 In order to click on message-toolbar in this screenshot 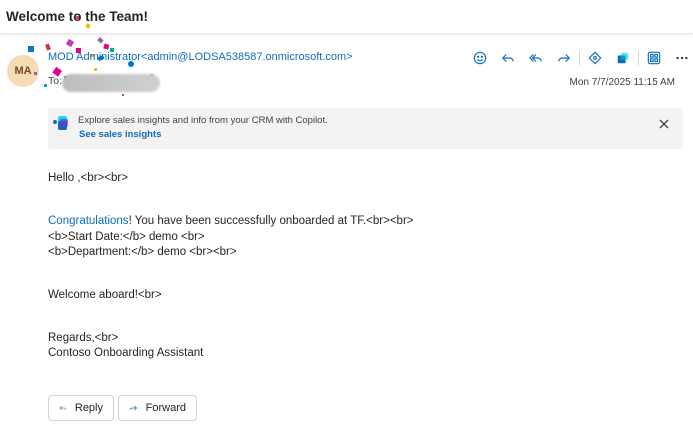, I will do `click(579, 58)`.